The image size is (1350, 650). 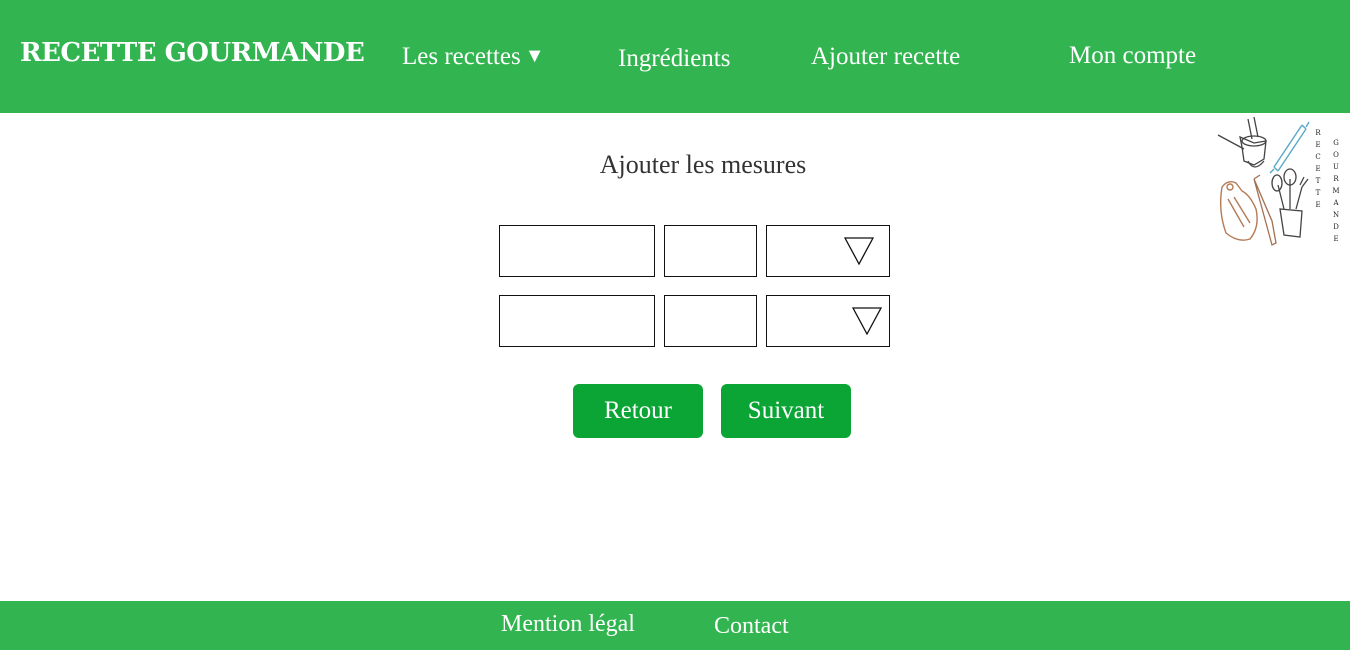 I want to click on svg-text: A, so click(x=1335, y=203).